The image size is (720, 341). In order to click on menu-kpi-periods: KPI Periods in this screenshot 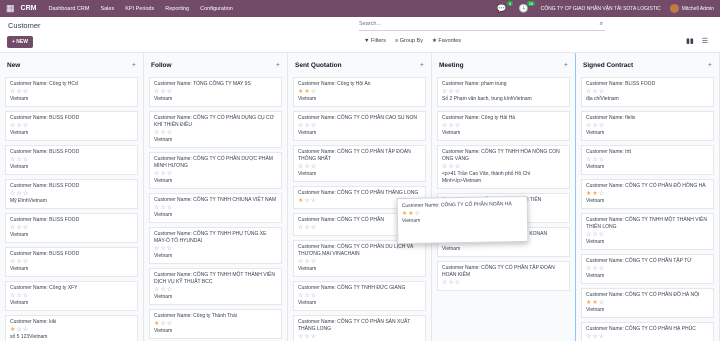, I will do `click(139, 9)`.